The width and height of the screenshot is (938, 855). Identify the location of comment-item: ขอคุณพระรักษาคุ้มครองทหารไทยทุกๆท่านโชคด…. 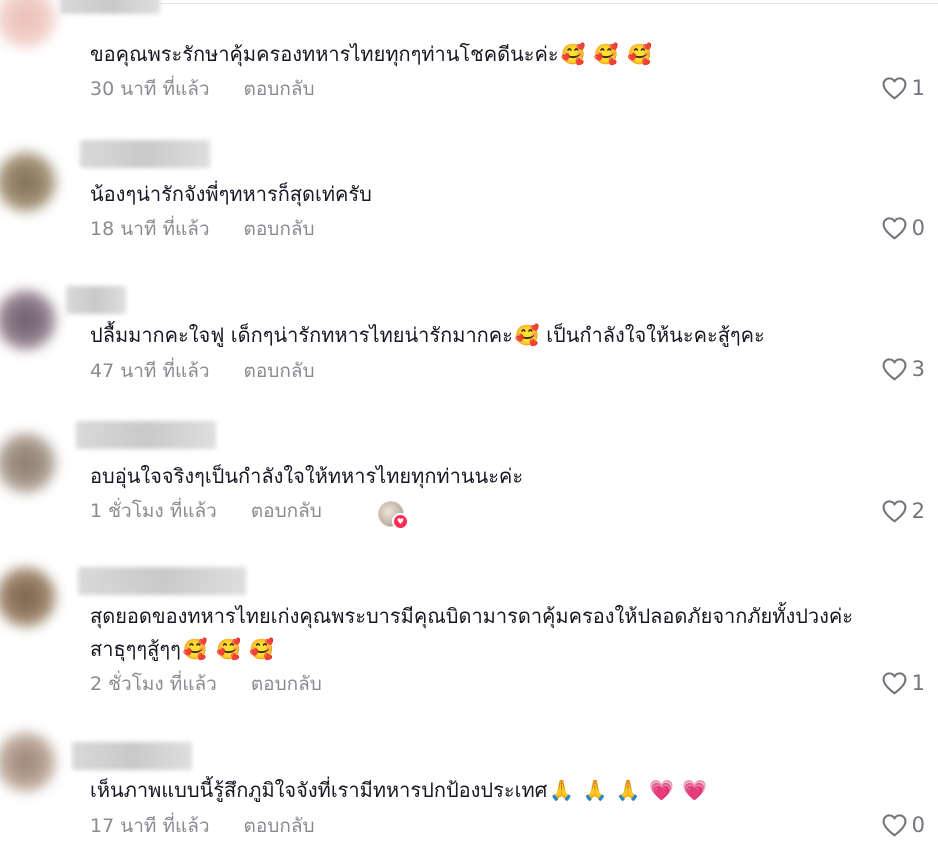
(469, 60).